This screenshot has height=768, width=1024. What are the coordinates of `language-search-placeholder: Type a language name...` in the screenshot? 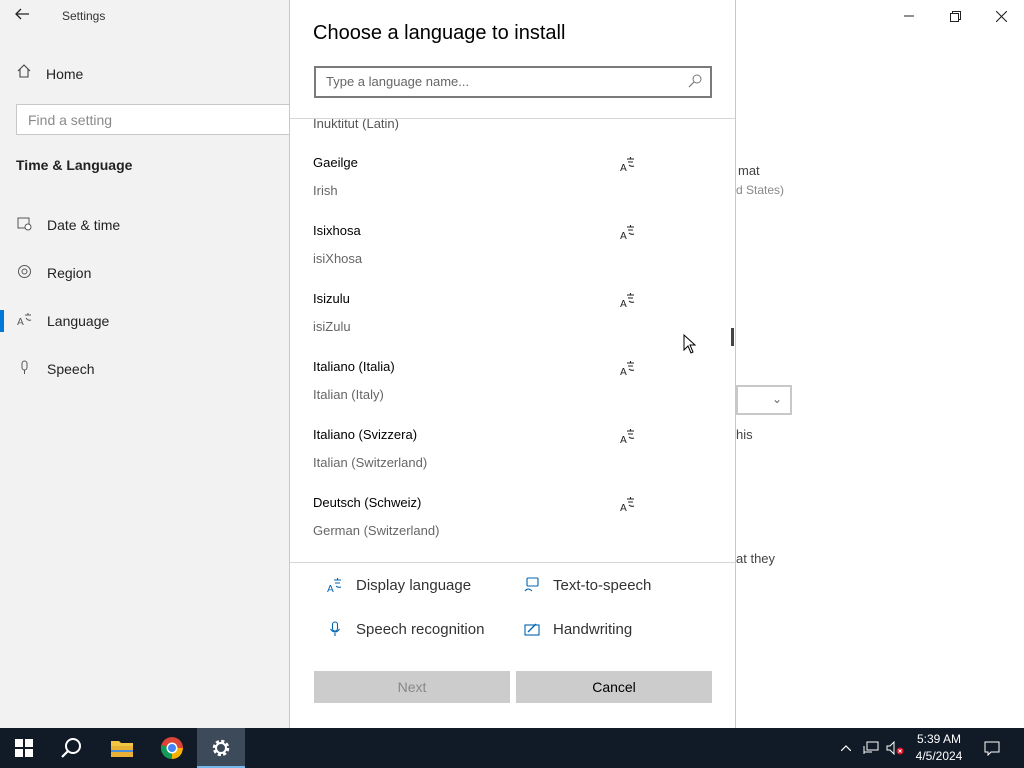 It's located at (398, 81).